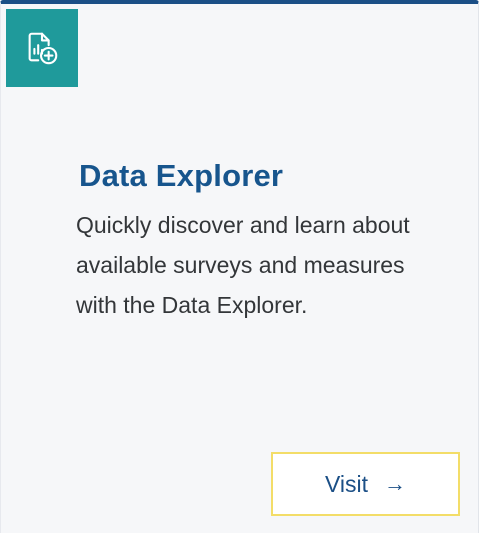  I want to click on report-add-icon, so click(42, 48).